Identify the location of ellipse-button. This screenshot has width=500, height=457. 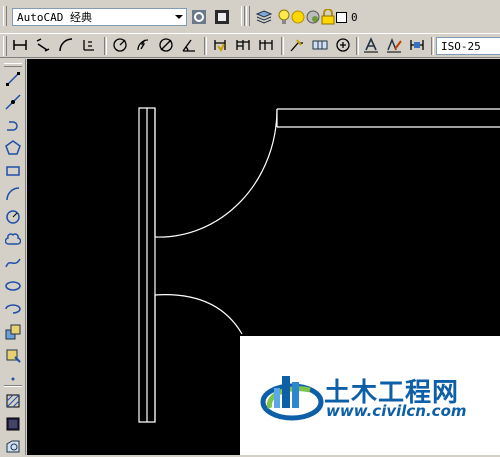
(13, 286).